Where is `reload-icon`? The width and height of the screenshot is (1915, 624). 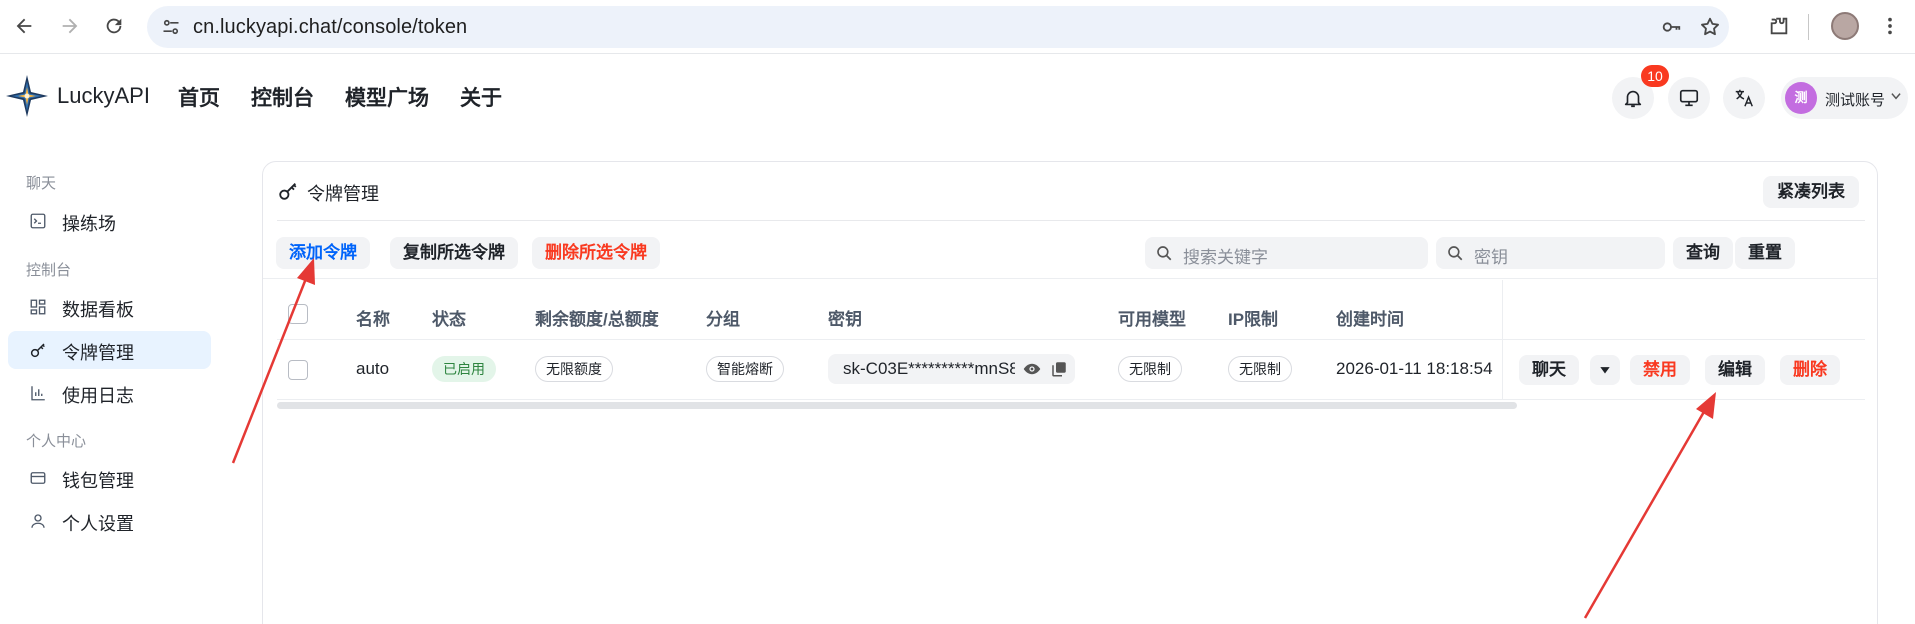
reload-icon is located at coordinates (114, 26).